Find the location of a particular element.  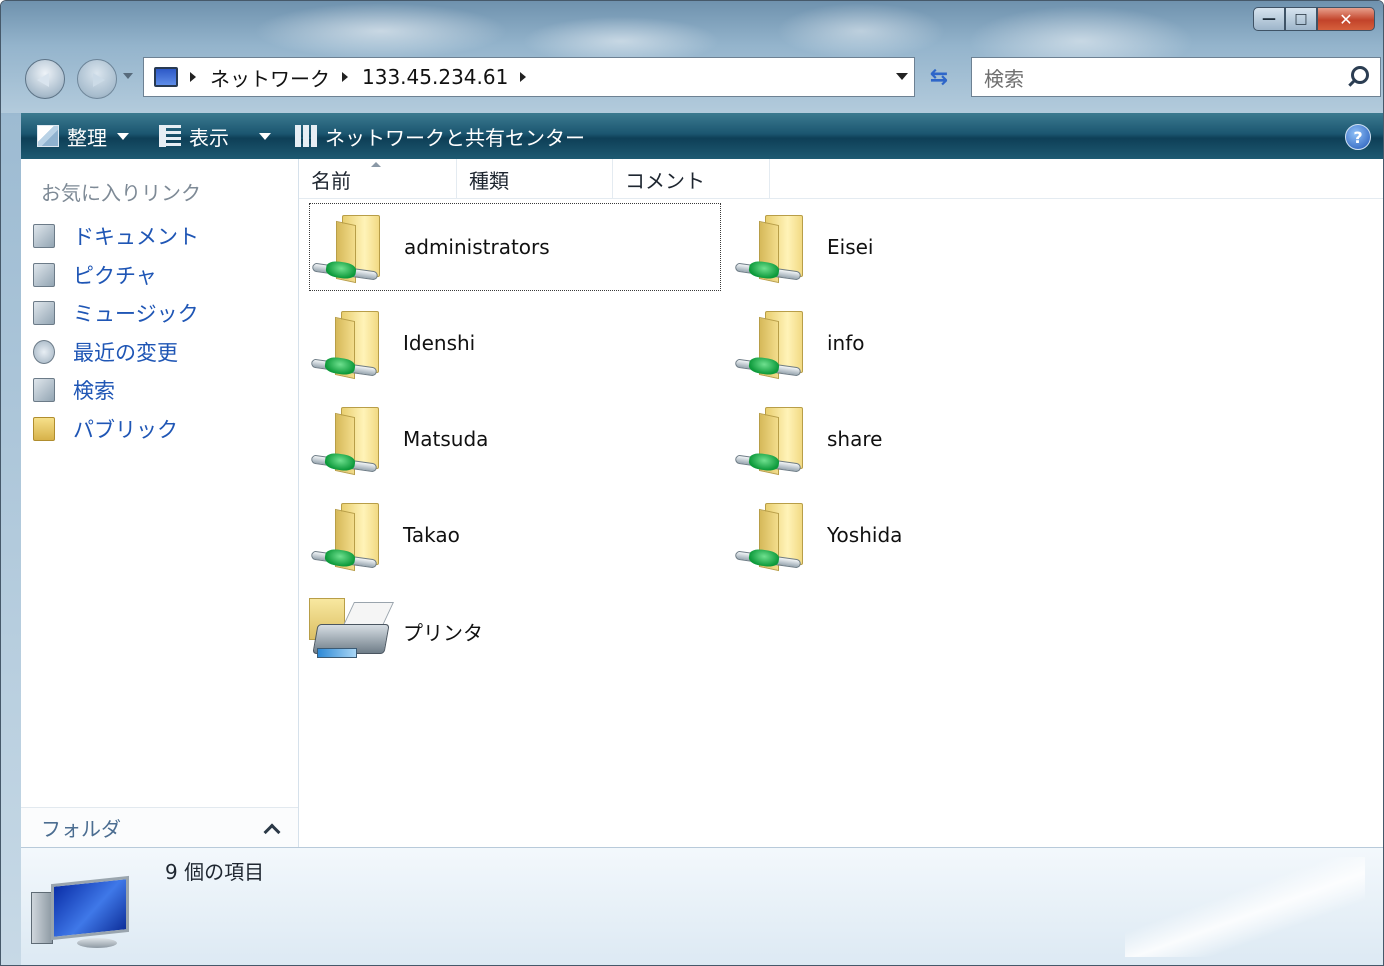

refresh-button: ⇆ is located at coordinates (939, 77).